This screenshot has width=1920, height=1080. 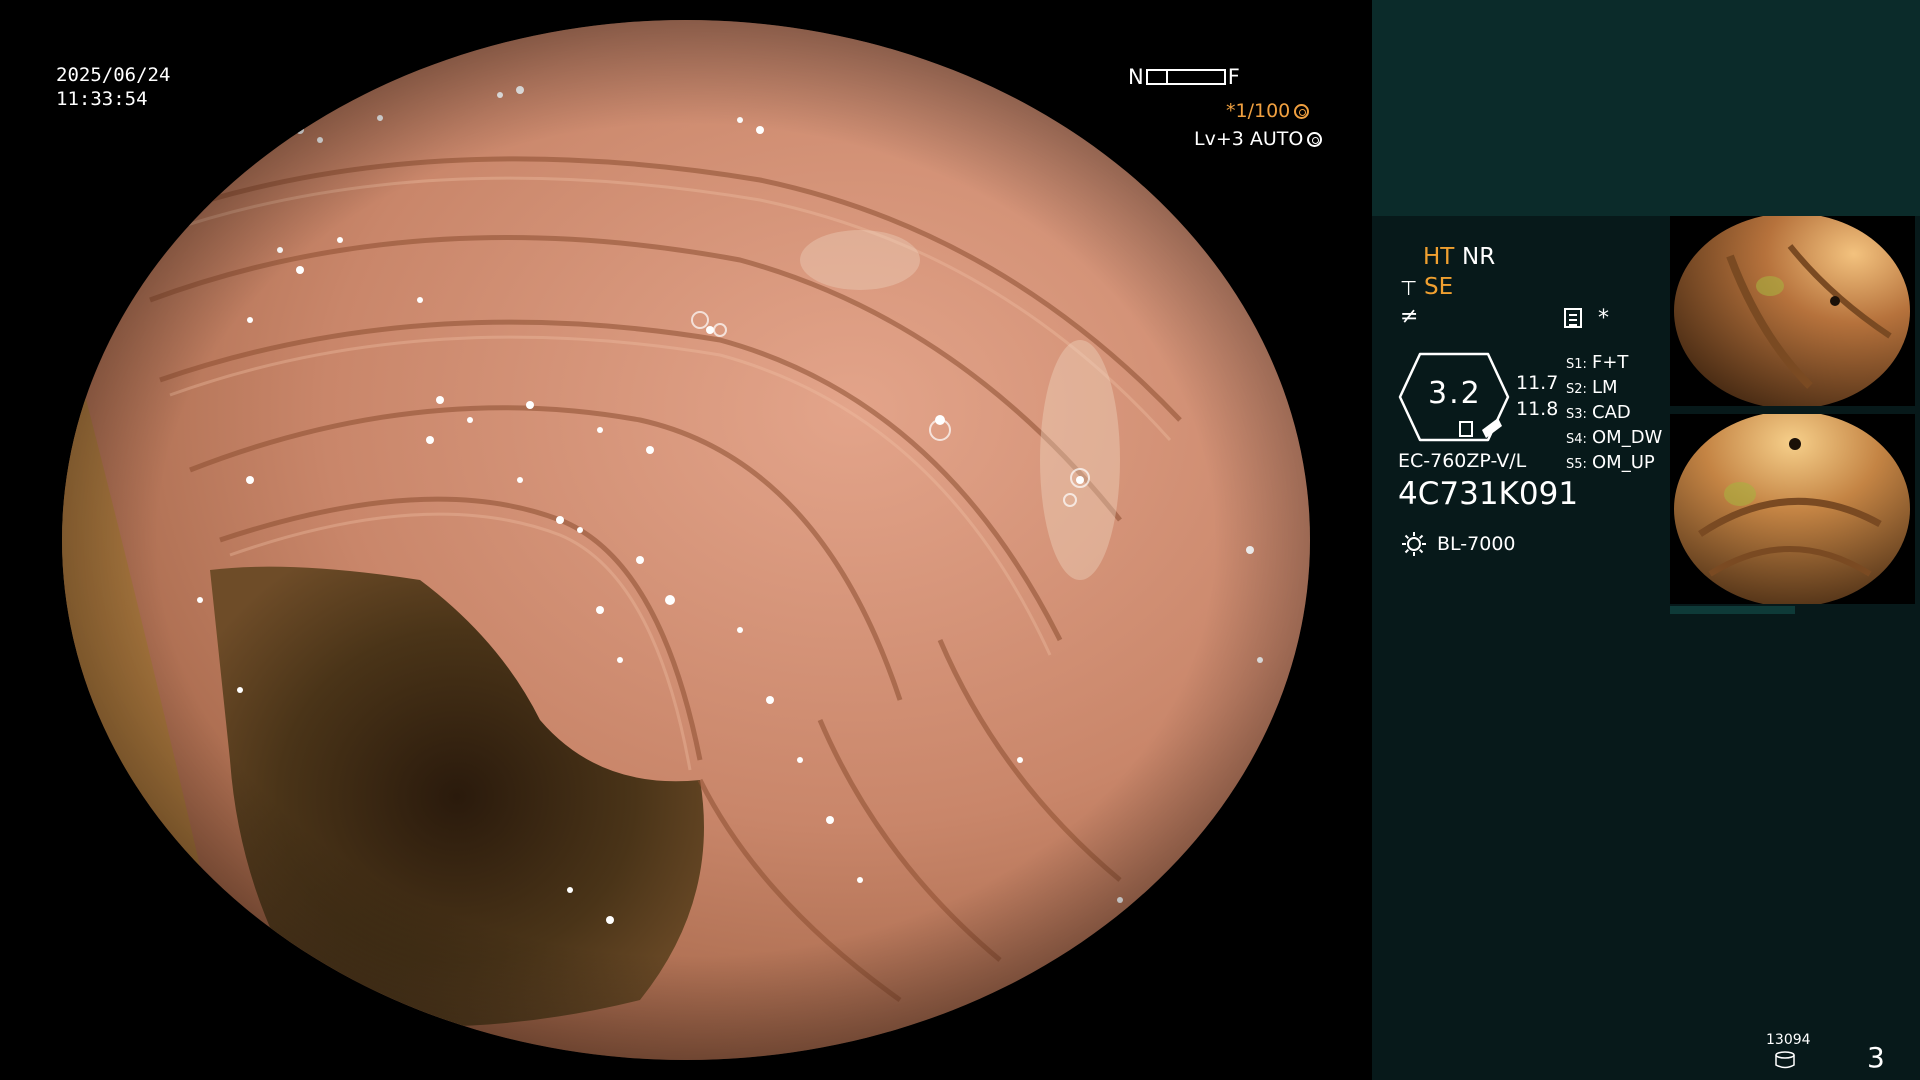 What do you see at coordinates (1605, 387) in the screenshot?
I see `slot-value: LM` at bounding box center [1605, 387].